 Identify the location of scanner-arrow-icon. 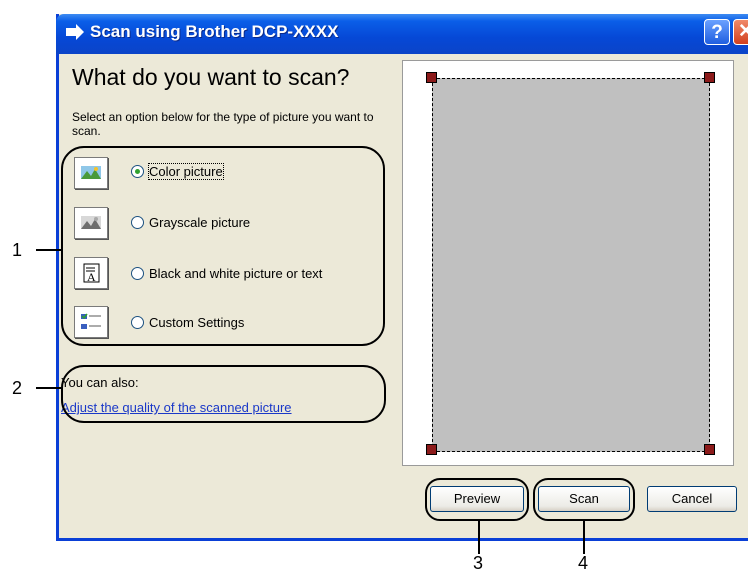
(75, 32).